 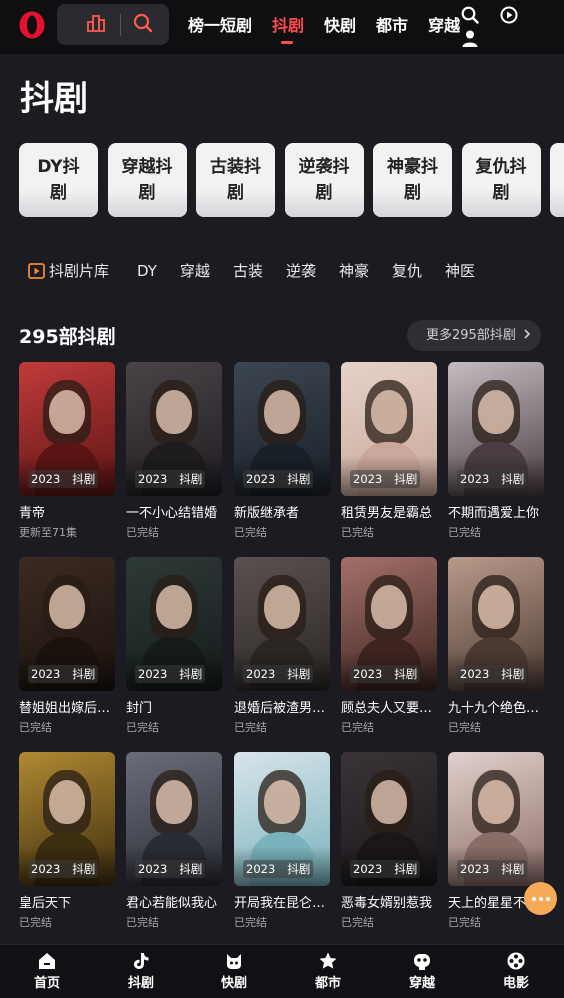 I want to click on drama-card: 2023 抖剧 新版继承者 已完结, so click(x=282, y=451).